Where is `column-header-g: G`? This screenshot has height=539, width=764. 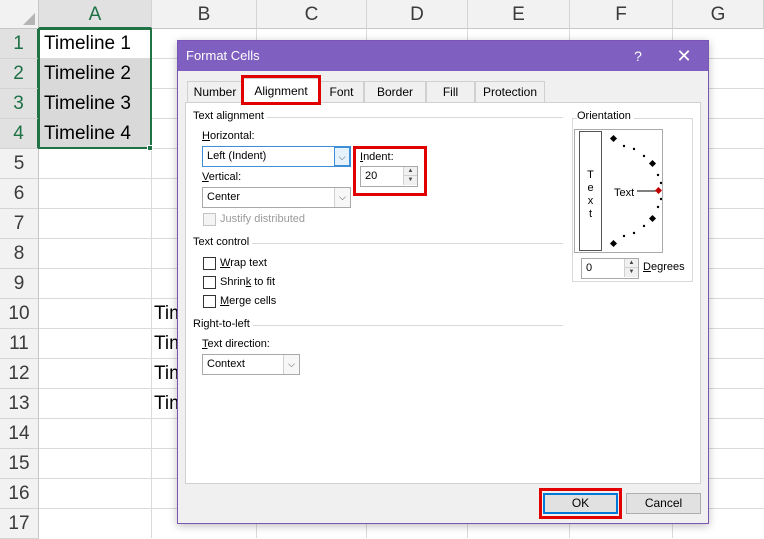
column-header-g: G is located at coordinates (718, 14).